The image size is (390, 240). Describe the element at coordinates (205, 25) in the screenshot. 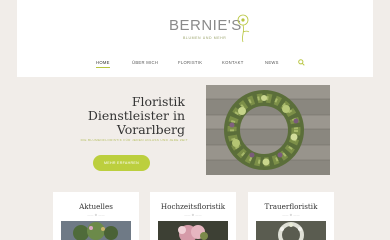

I see `logo-wordmark: BERNIE'S` at that location.